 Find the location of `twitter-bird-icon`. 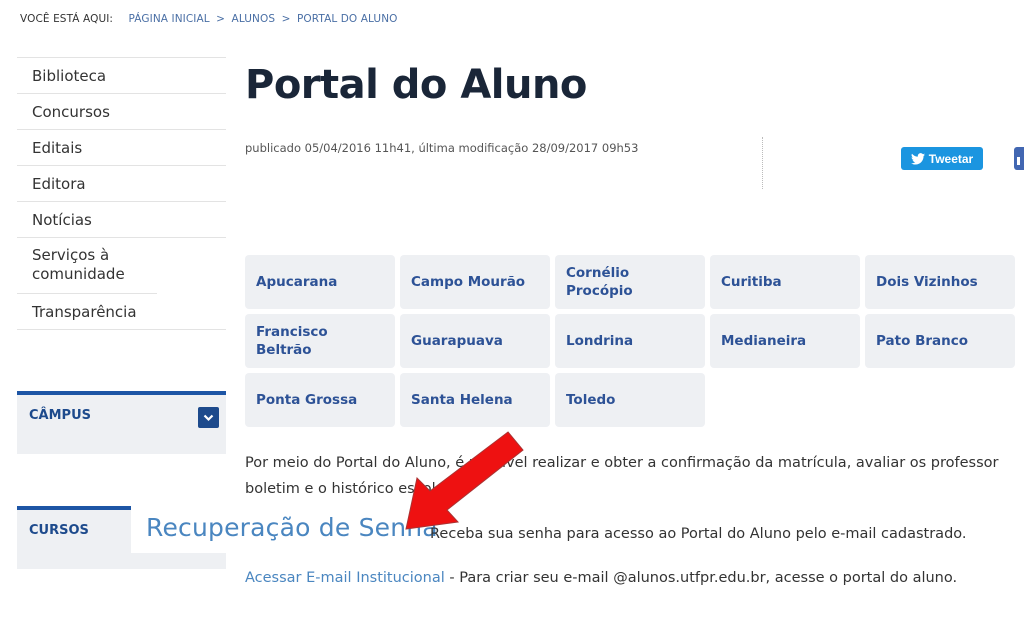

twitter-bird-icon is located at coordinates (917, 158).